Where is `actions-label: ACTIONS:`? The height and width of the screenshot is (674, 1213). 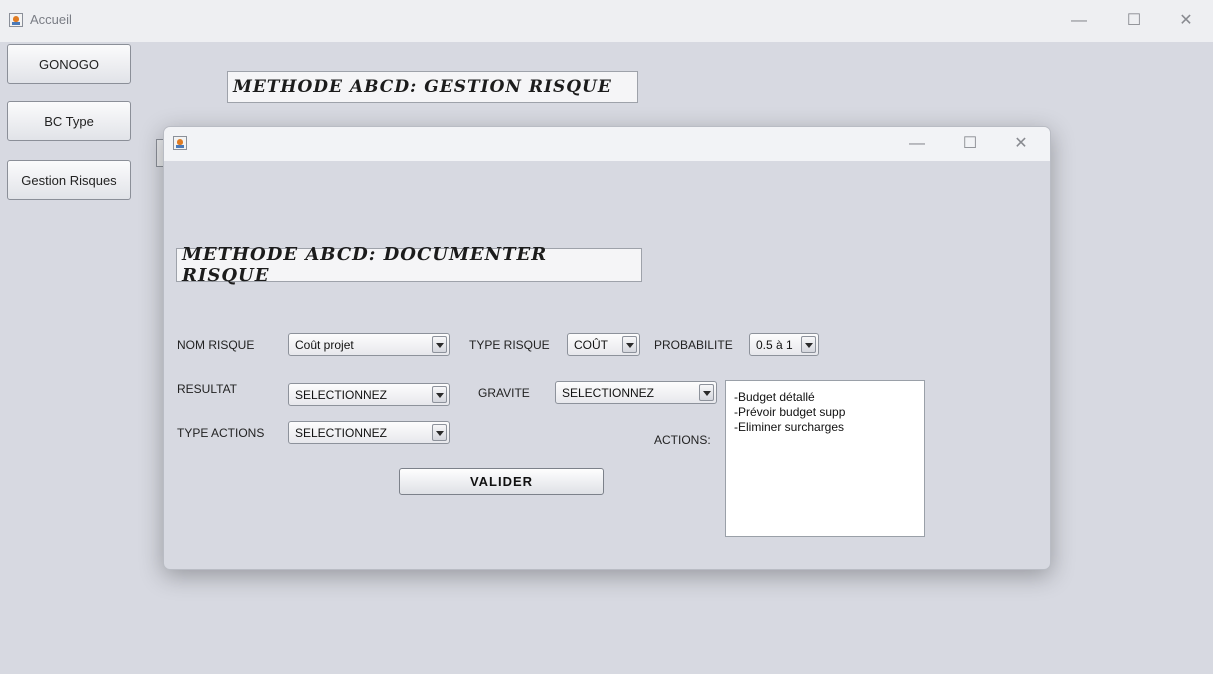
actions-label: ACTIONS: is located at coordinates (682, 440).